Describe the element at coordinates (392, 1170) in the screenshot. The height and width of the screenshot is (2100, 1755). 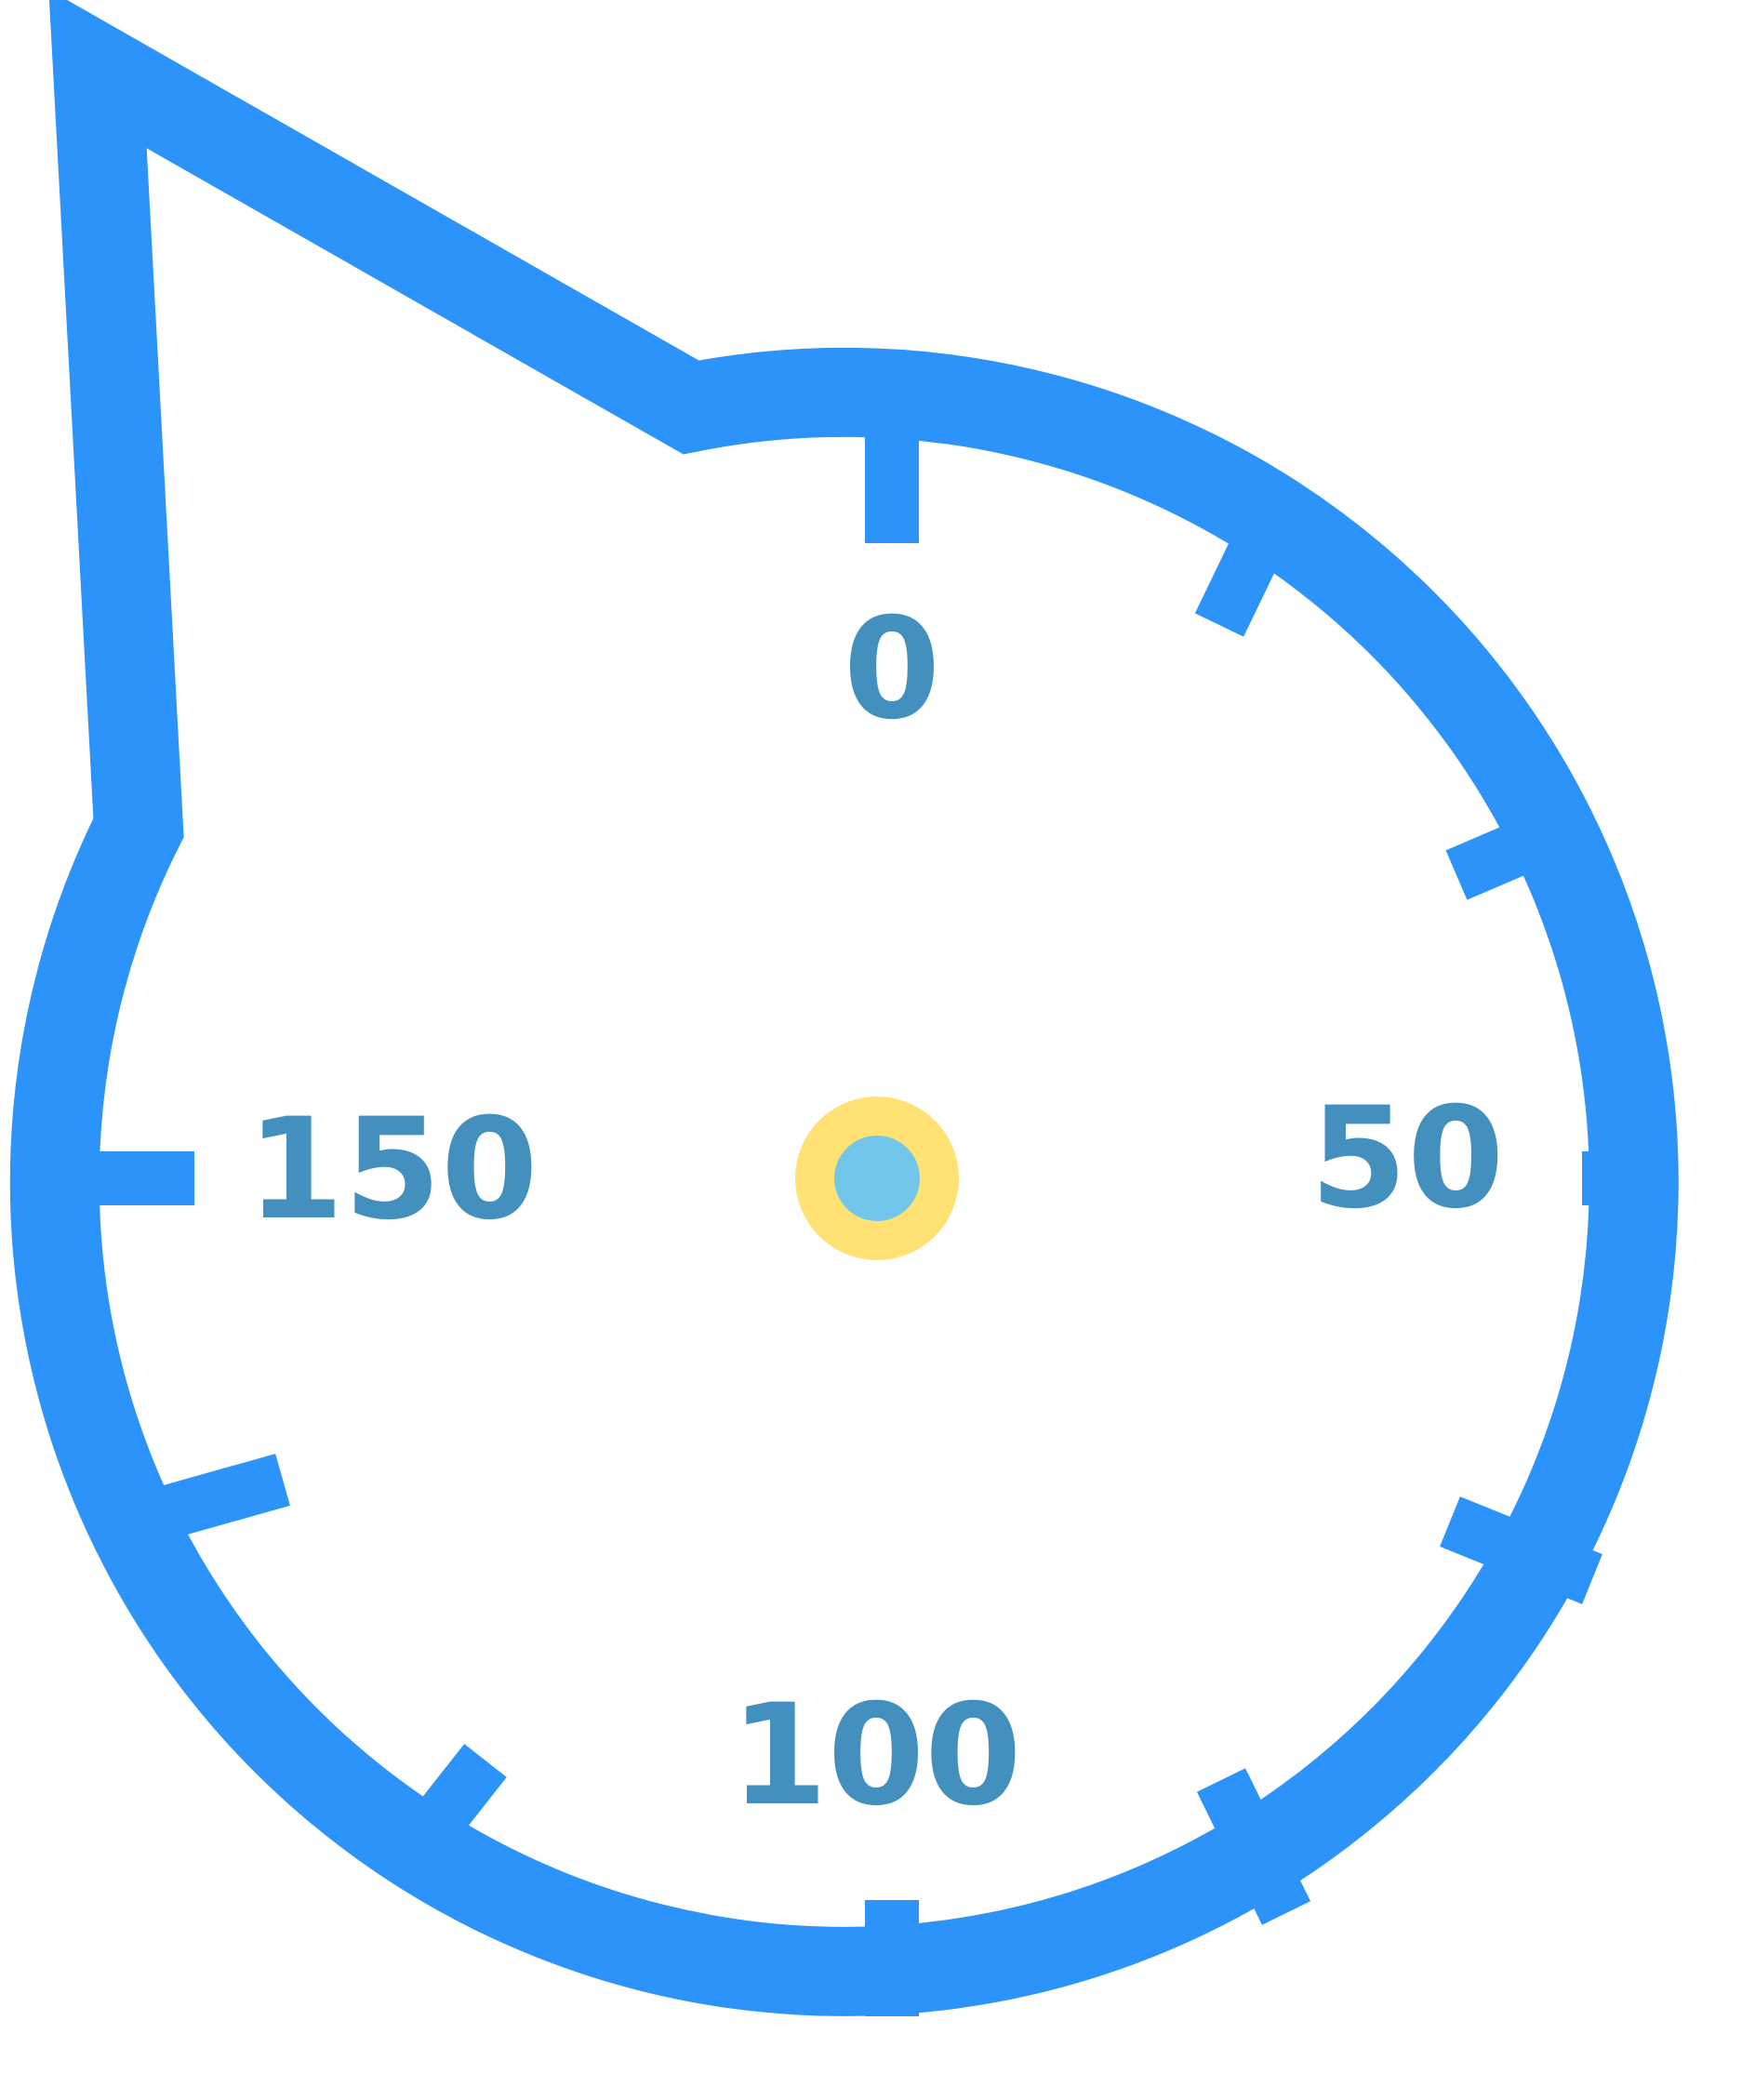
I see `dial-label-left: 150` at that location.